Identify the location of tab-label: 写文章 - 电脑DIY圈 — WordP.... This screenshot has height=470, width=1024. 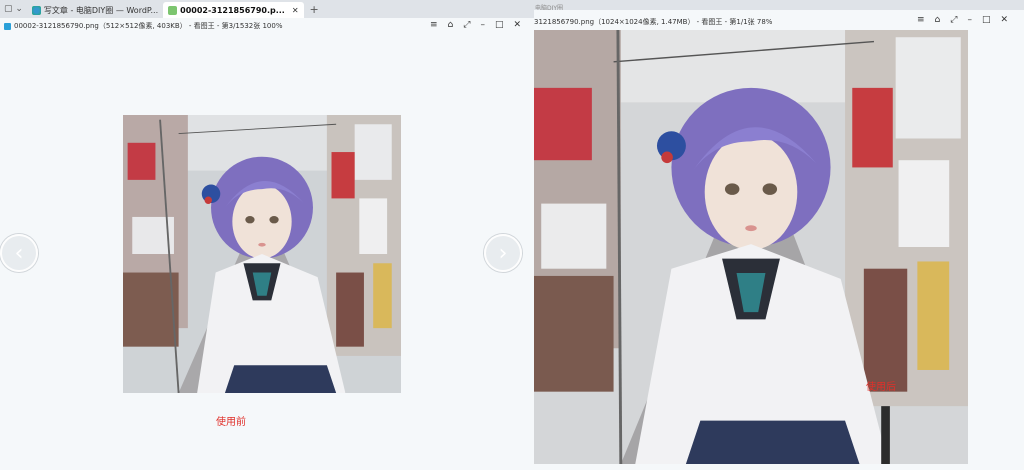
(101, 10).